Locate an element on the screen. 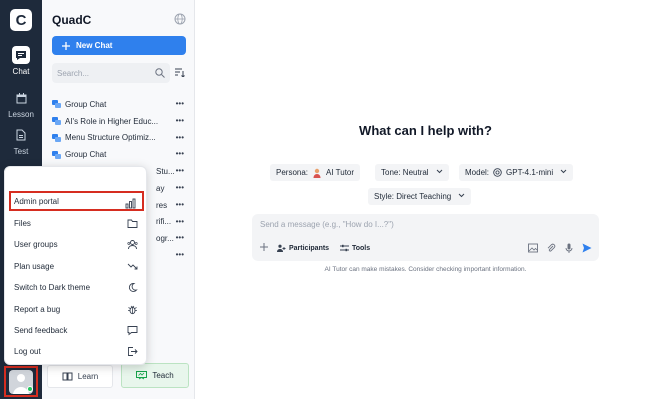 This screenshot has height=399, width=653. sliders-icon is located at coordinates (344, 248).